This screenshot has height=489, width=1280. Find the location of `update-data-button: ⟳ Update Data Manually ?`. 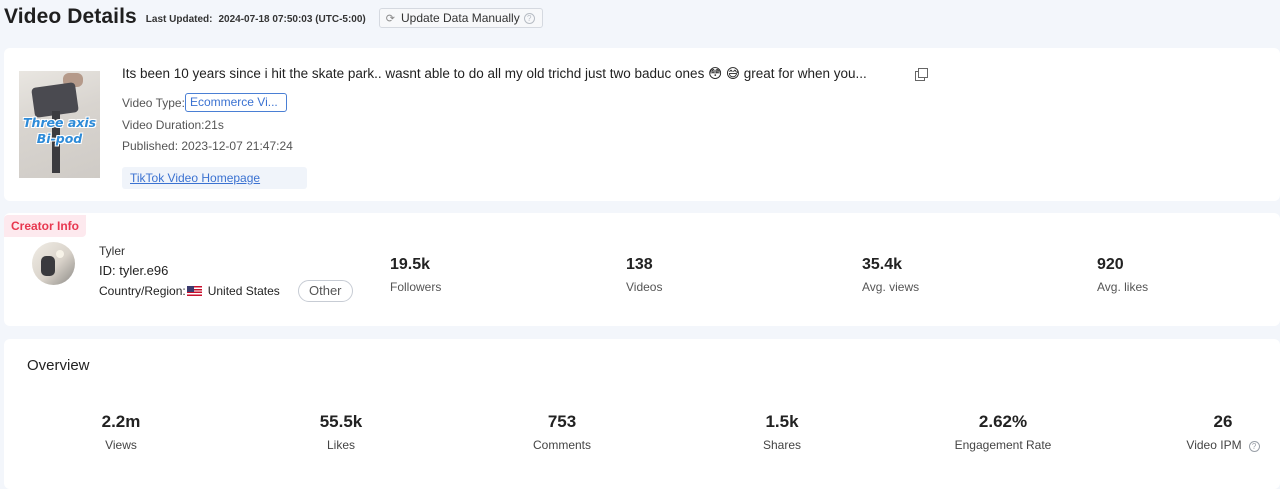

update-data-button: ⟳ Update Data Manually ? is located at coordinates (460, 18).